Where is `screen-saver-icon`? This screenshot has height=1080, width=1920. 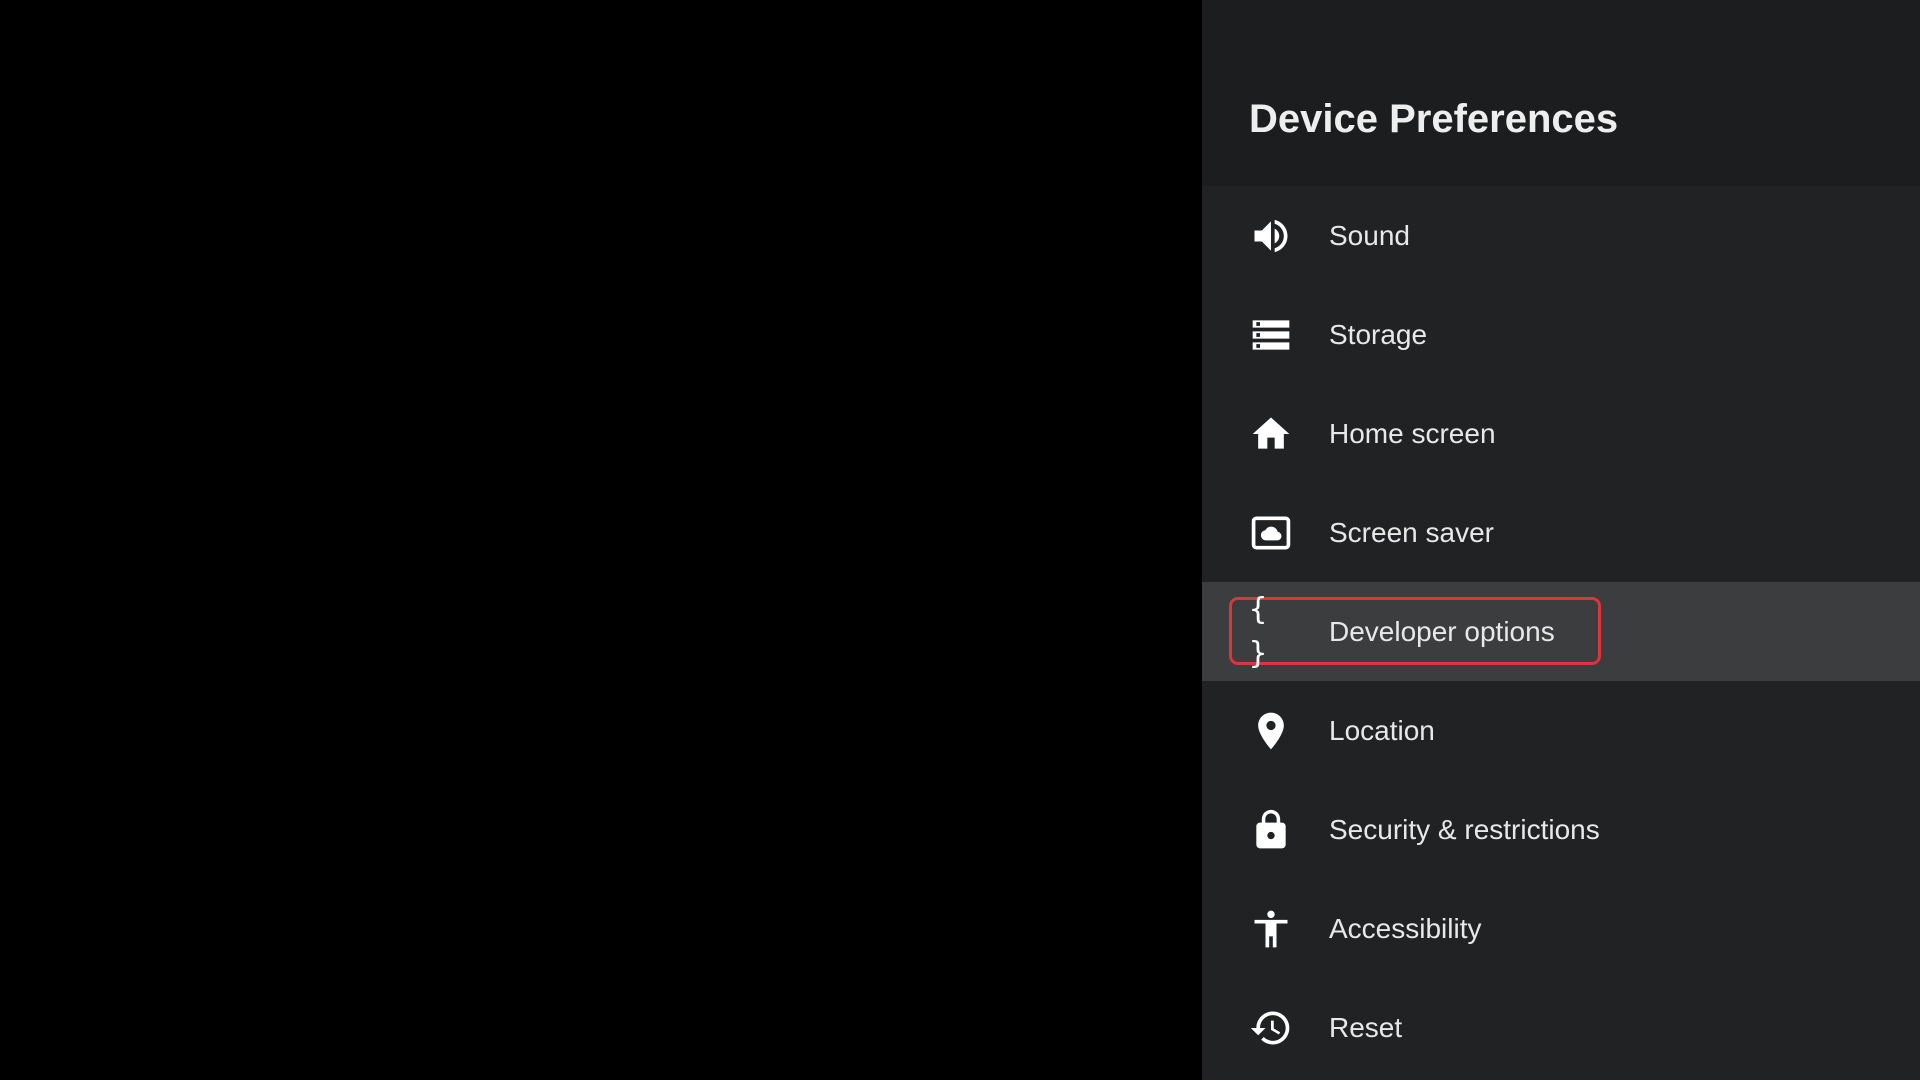
screen-saver-icon is located at coordinates (1271, 533).